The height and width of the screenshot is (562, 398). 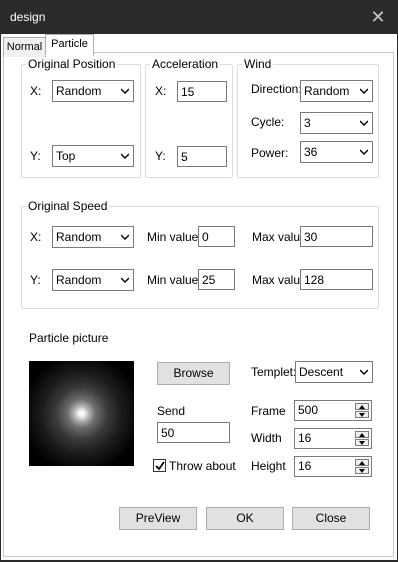 What do you see at coordinates (35, 156) in the screenshot?
I see `original-position-y-label: Y:` at bounding box center [35, 156].